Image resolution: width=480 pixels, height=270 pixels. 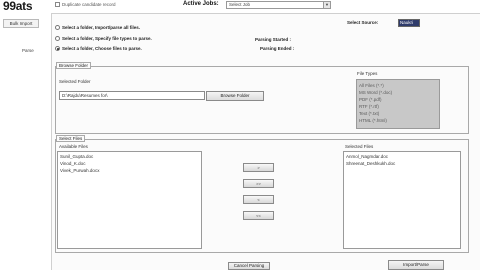 I want to click on selected-files-label: Selected Files, so click(x=359, y=146).